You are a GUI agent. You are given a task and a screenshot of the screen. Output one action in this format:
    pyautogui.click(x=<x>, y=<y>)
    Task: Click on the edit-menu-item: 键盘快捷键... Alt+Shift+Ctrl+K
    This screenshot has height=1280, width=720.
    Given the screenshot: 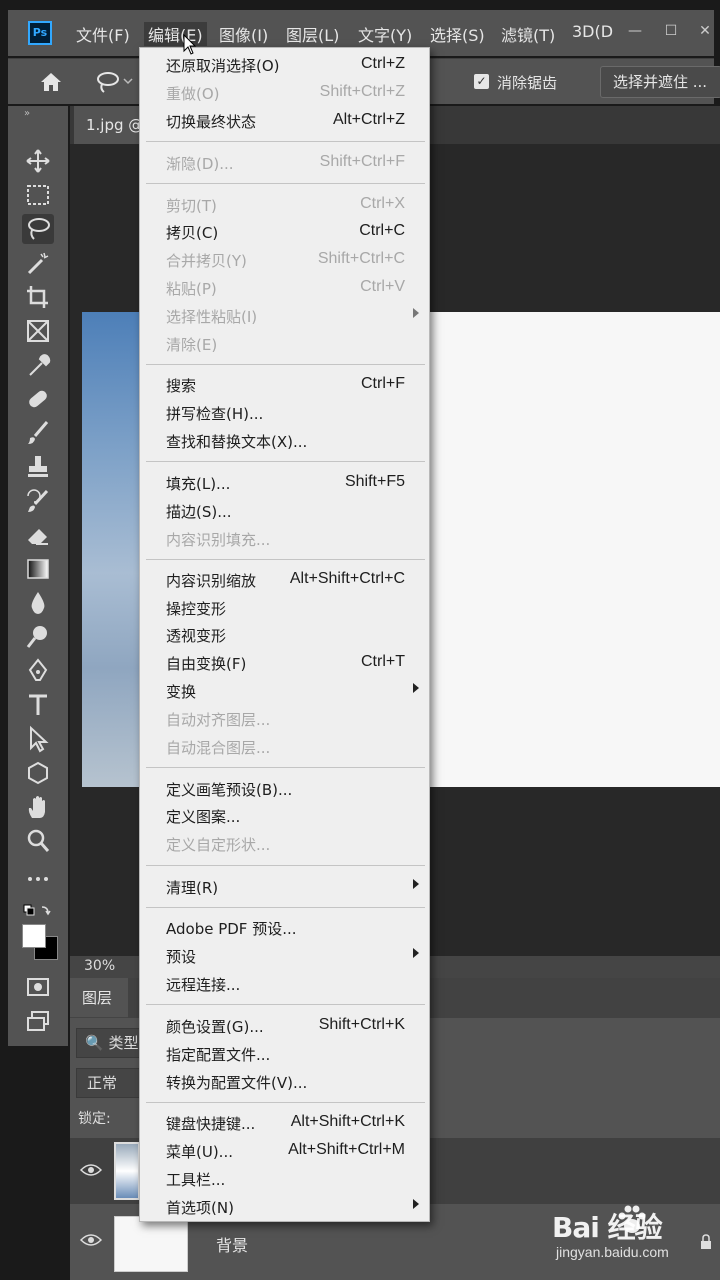 What is the action you would take?
    pyautogui.click(x=284, y=1123)
    